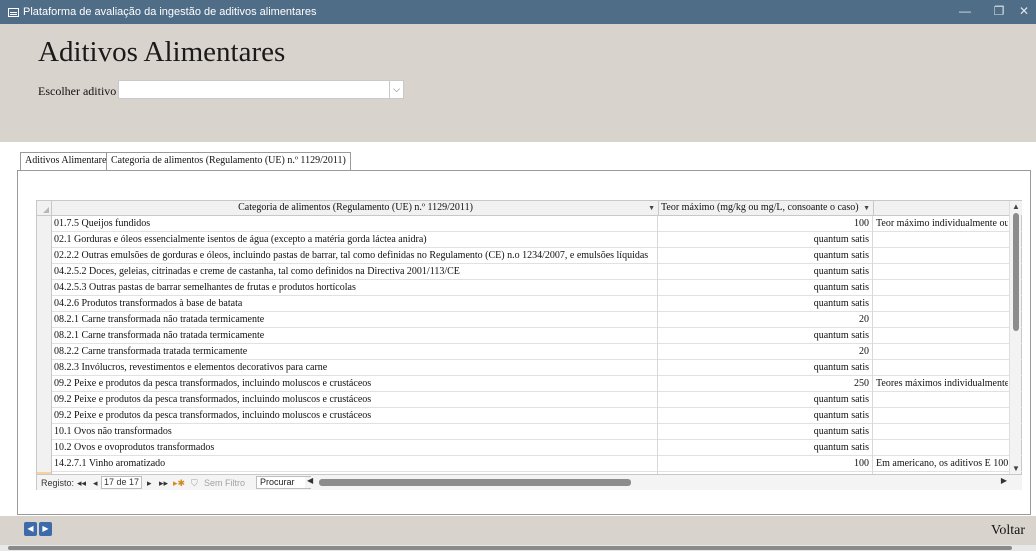 Image resolution: width=1036 pixels, height=551 pixels. Describe the element at coordinates (941, 224) in the screenshot. I see `cell-nota: Teor máximo individualmente ou` at that location.